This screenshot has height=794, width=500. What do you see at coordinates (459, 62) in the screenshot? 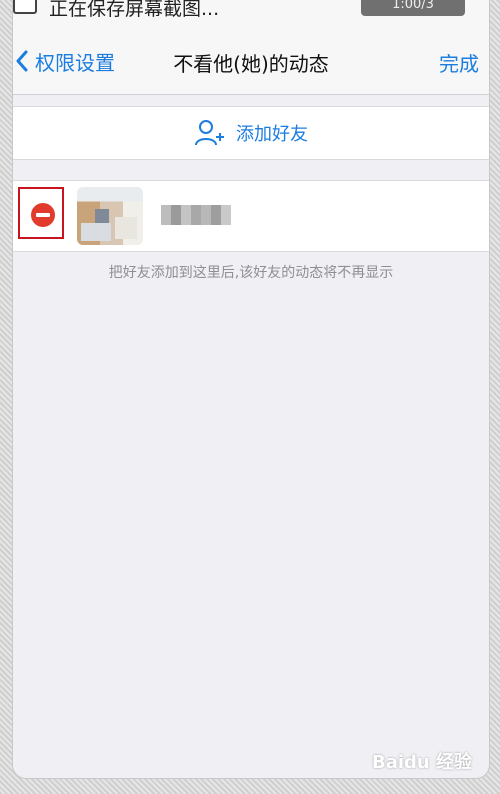
I see `done-button: 完成` at bounding box center [459, 62].